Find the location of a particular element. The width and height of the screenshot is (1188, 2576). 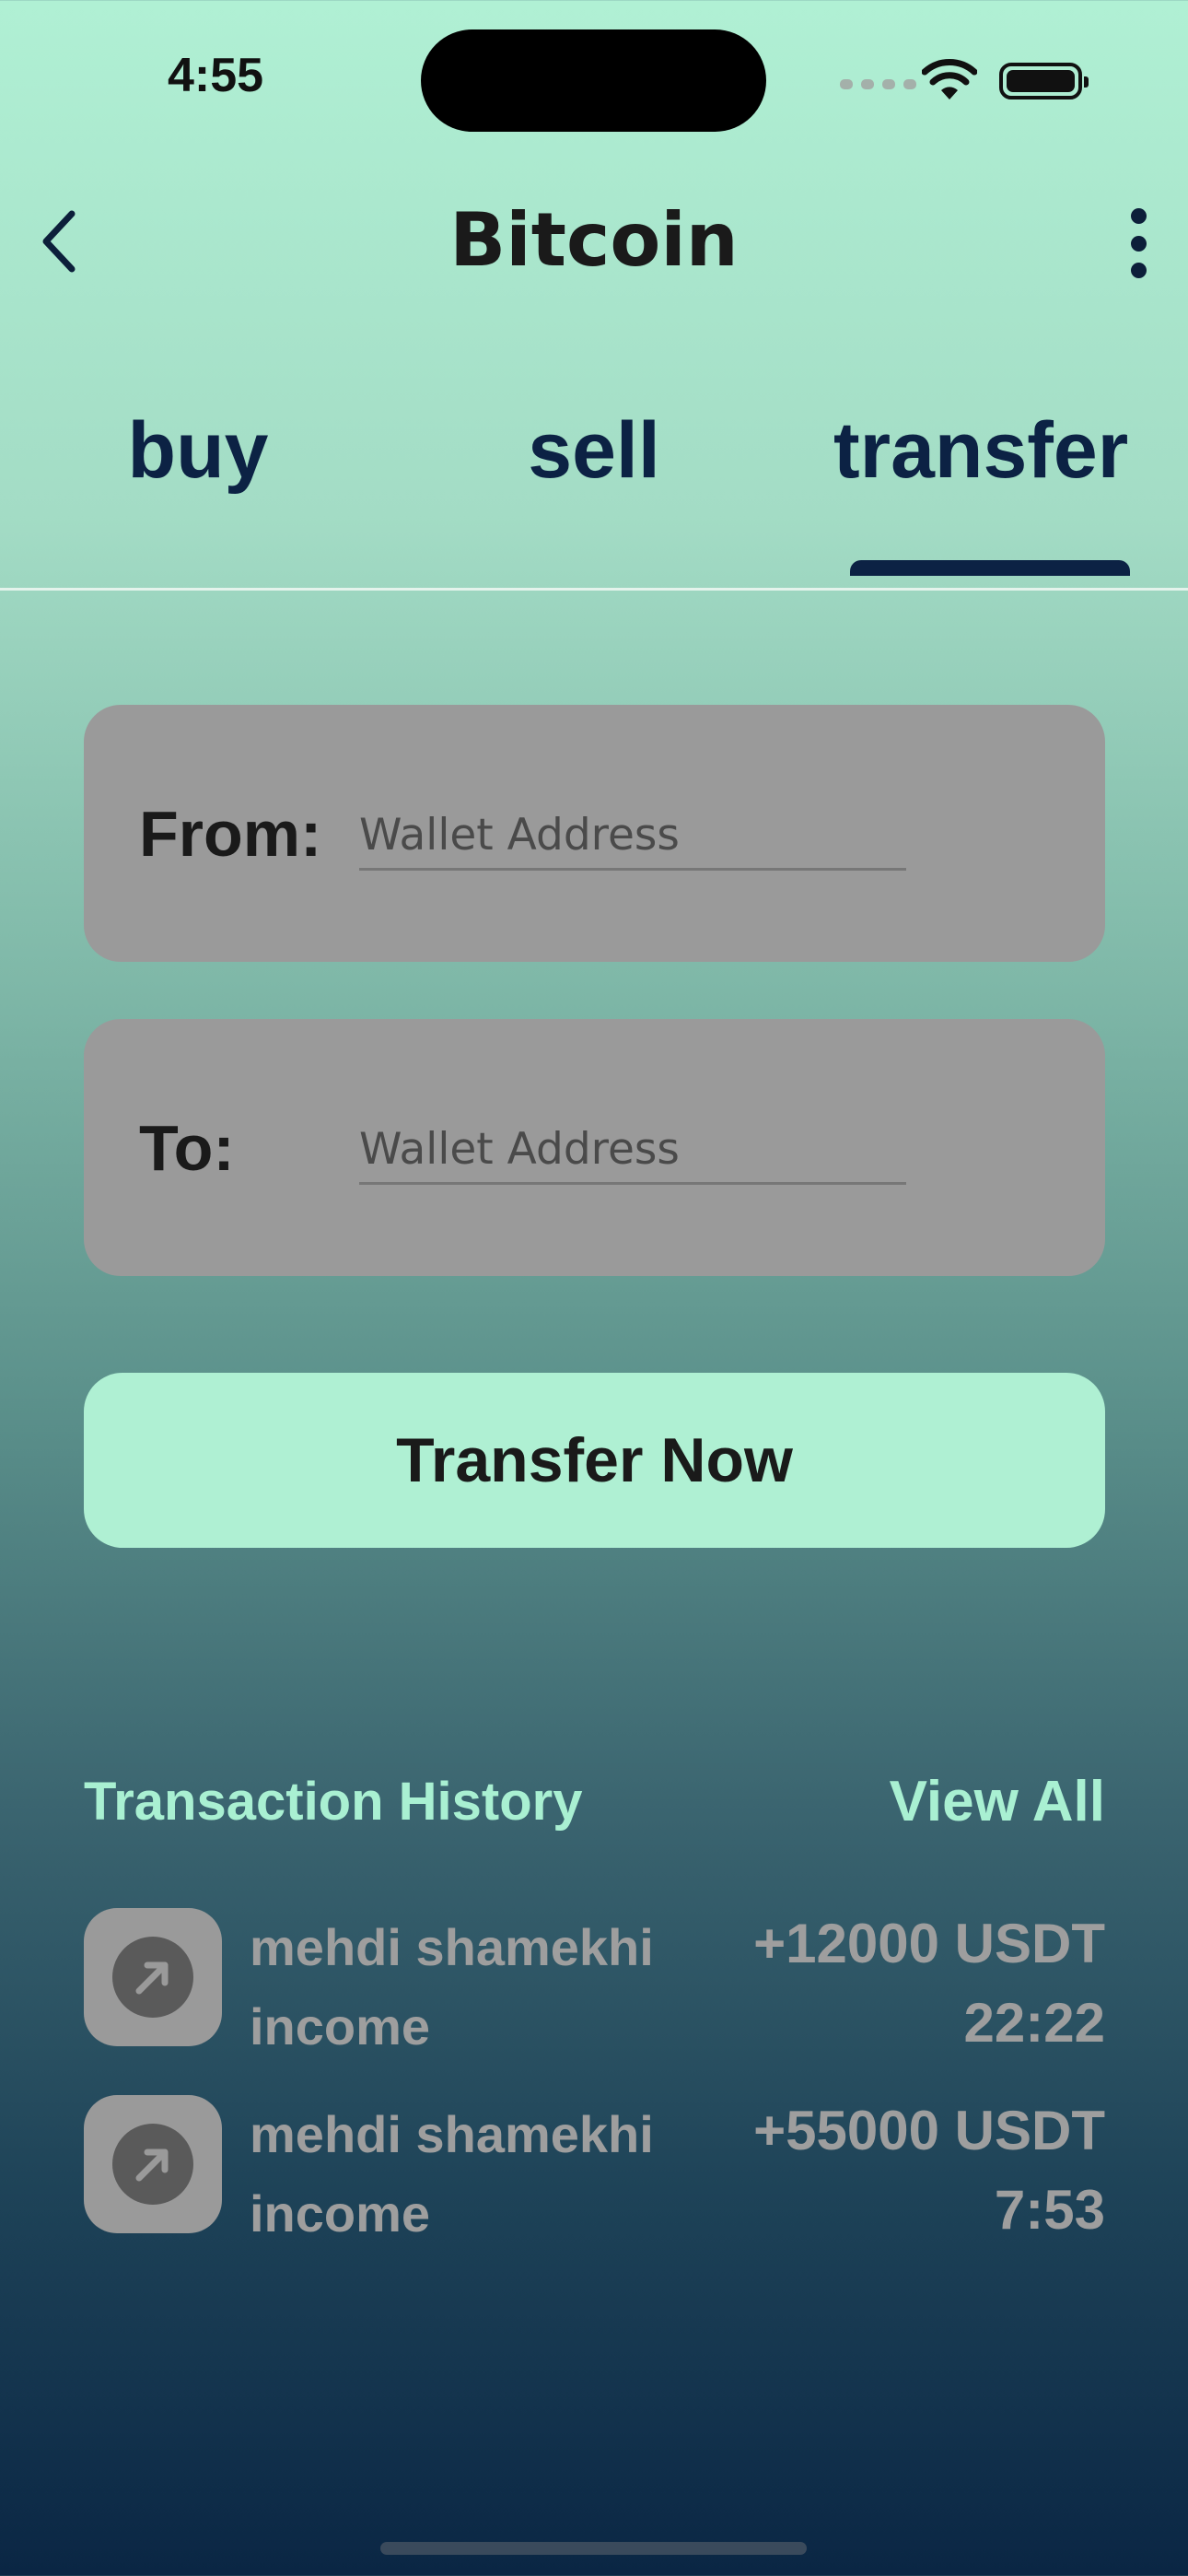

tab-sell: sell is located at coordinates (594, 451).